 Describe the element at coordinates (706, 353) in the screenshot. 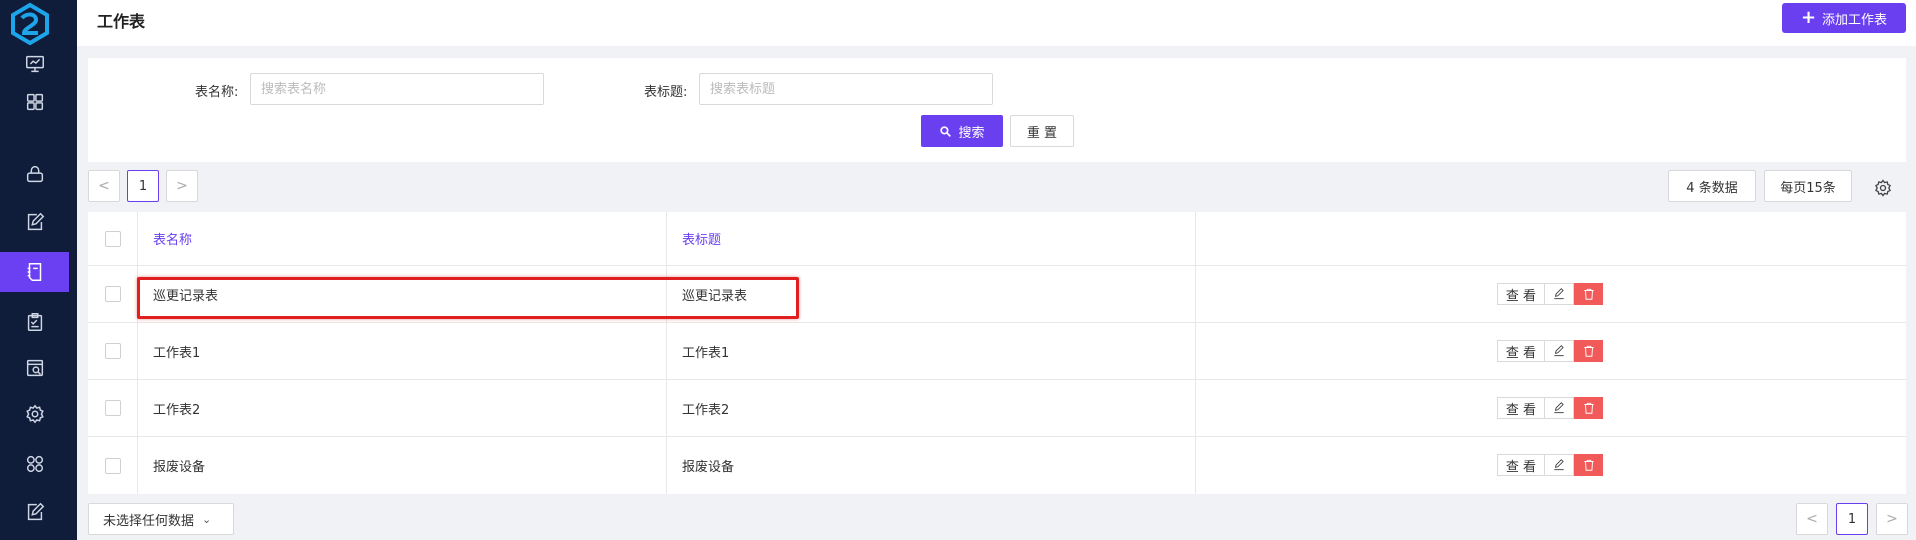

I see `row-title: 工作表1` at that location.